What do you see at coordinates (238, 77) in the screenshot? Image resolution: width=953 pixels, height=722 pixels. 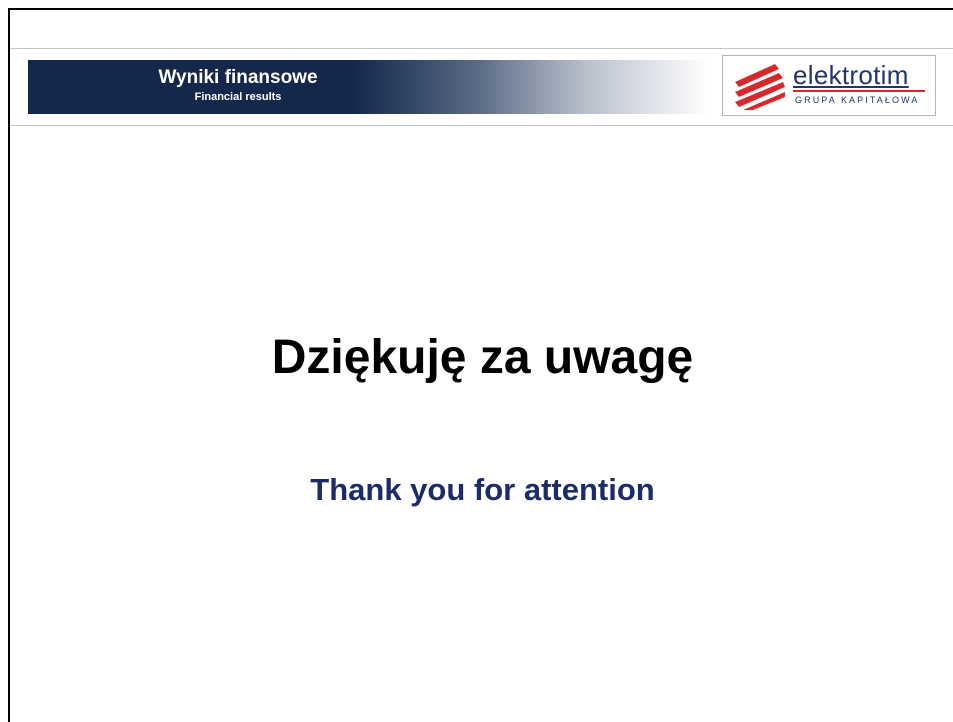 I see `header-title: Wyniki finansowe` at bounding box center [238, 77].